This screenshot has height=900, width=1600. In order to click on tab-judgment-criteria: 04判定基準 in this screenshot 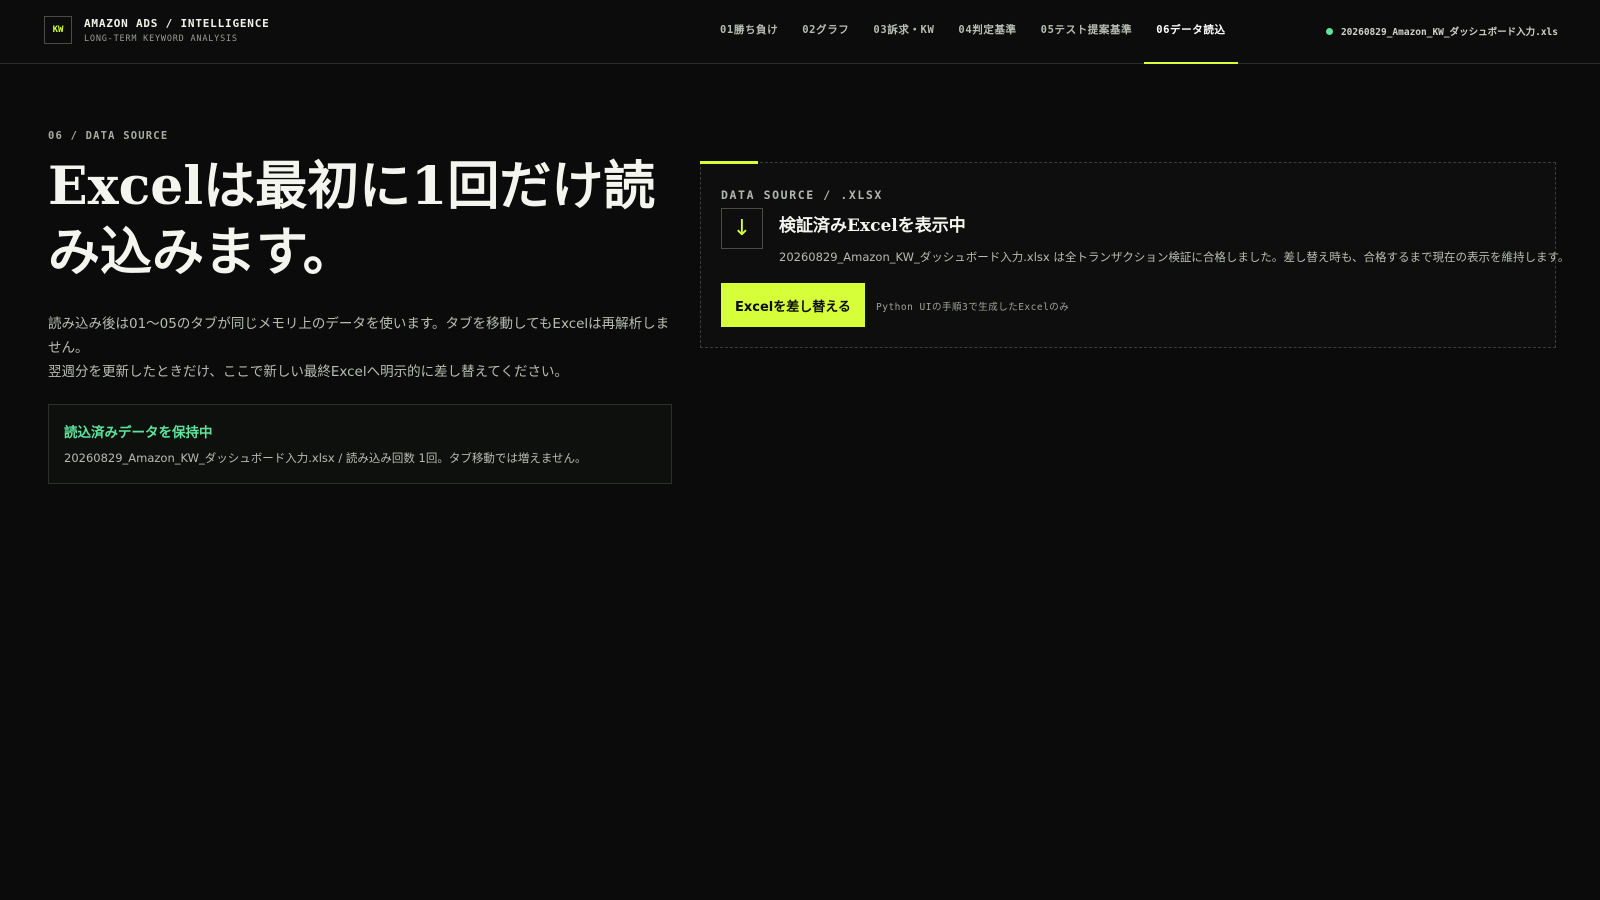, I will do `click(987, 32)`.